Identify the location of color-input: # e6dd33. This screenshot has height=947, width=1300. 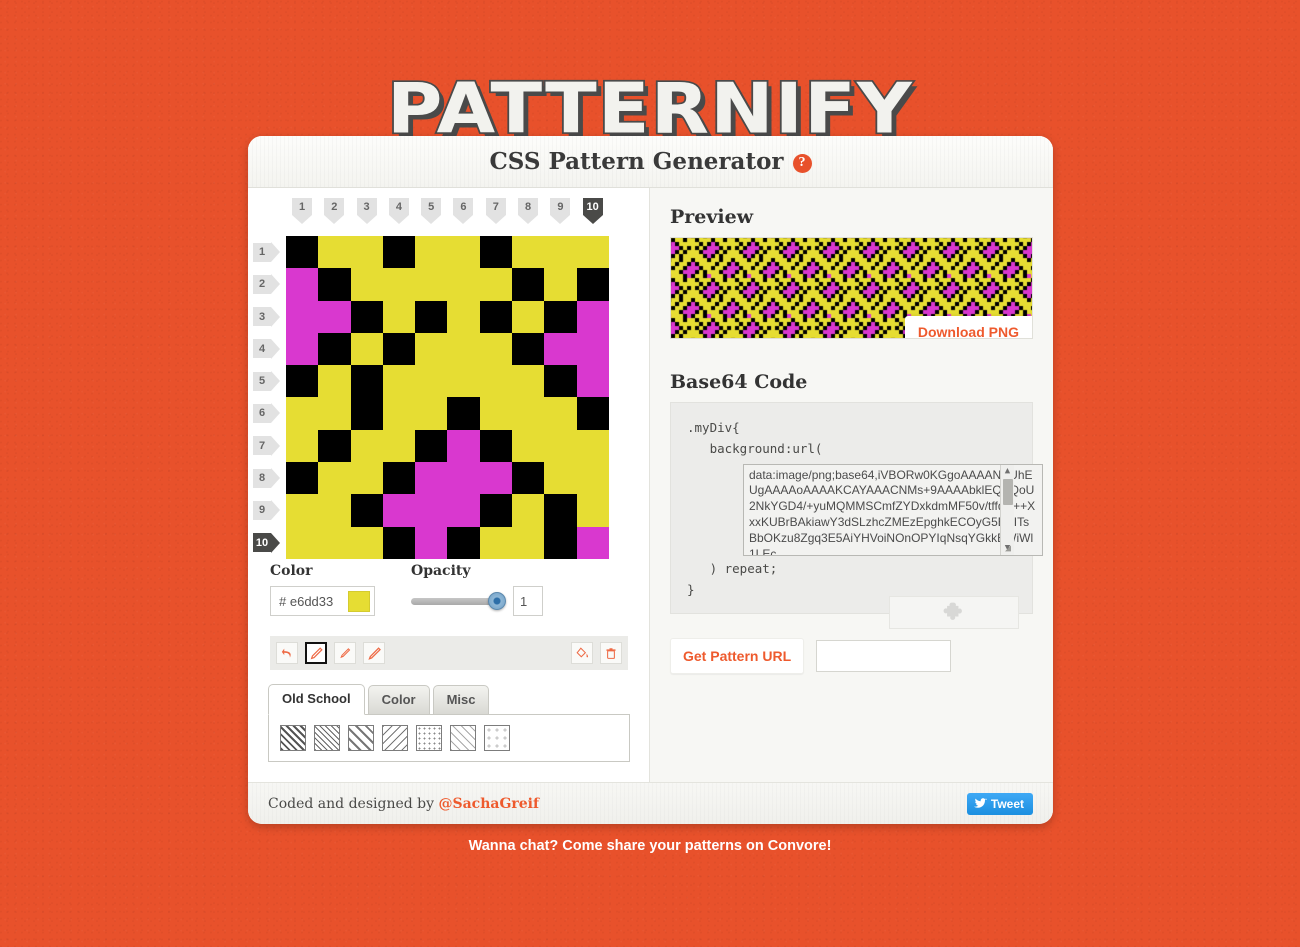
(322, 601).